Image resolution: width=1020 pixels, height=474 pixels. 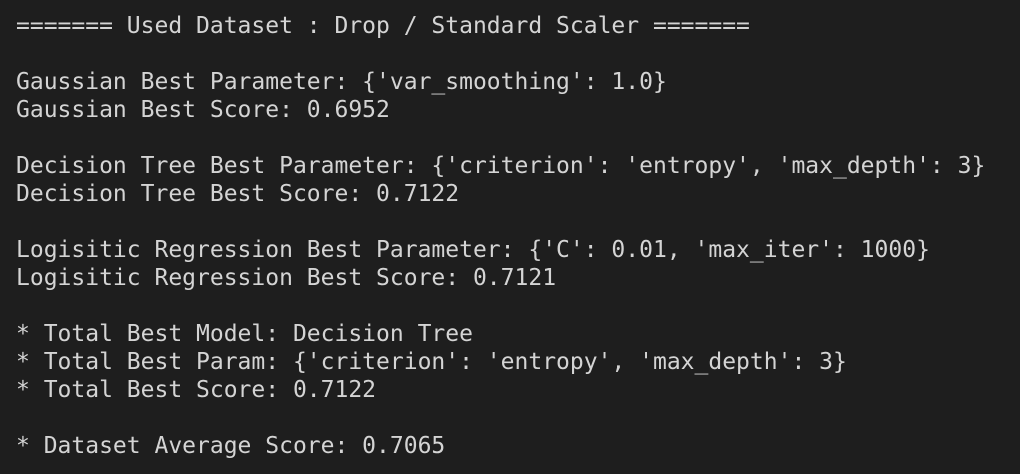 I want to click on gaussian-score-line: Gaussian Best Score: 0.6952, so click(x=203, y=110).